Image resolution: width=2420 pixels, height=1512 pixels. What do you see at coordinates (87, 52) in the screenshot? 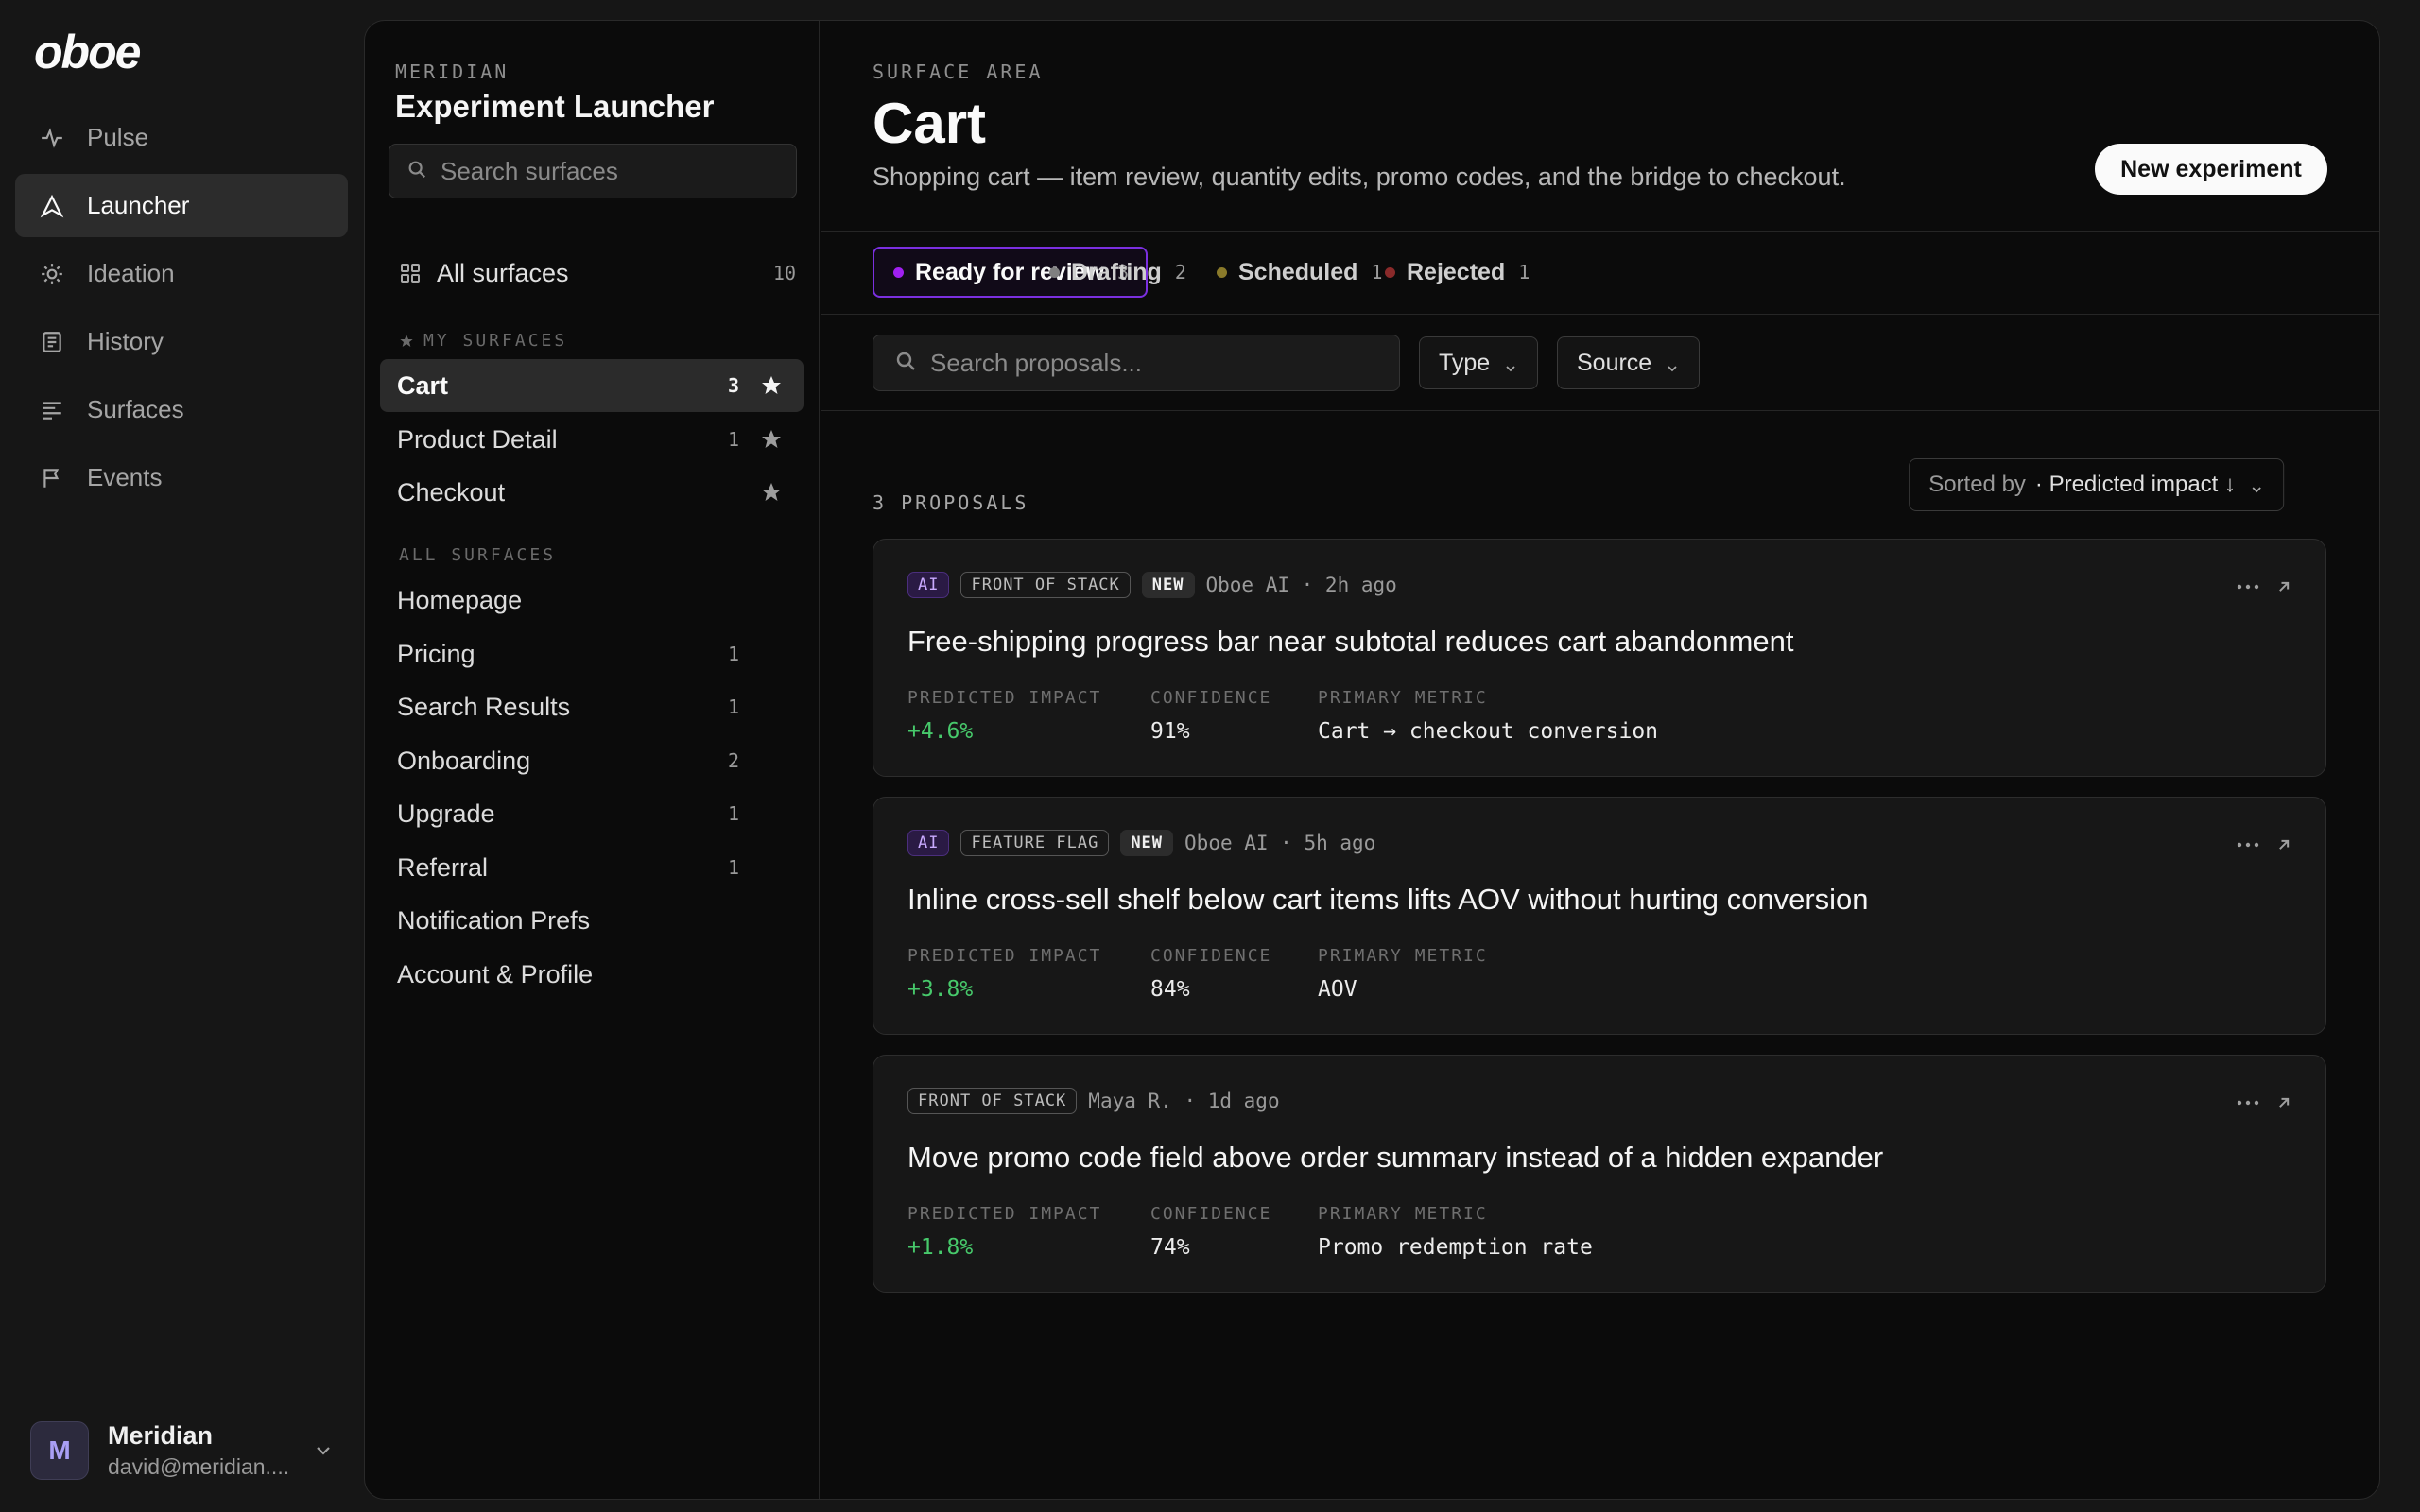
I see `app-logo: oboe` at bounding box center [87, 52].